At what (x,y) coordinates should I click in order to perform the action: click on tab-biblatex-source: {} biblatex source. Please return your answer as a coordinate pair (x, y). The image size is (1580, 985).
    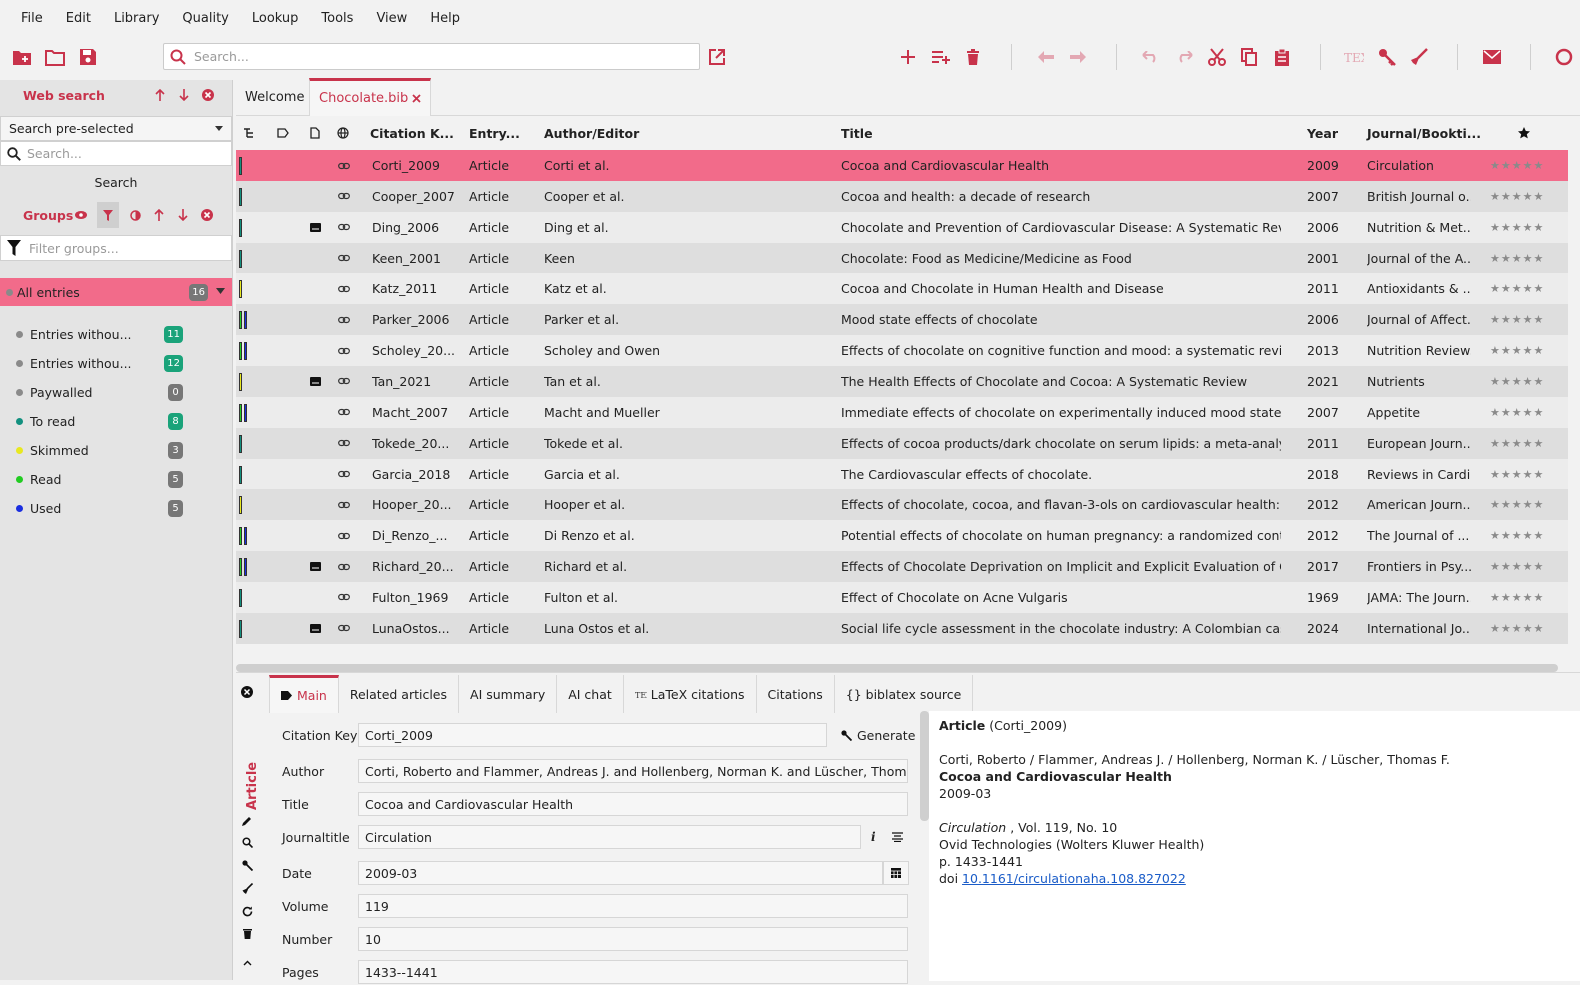
    Looking at the image, I should click on (904, 694).